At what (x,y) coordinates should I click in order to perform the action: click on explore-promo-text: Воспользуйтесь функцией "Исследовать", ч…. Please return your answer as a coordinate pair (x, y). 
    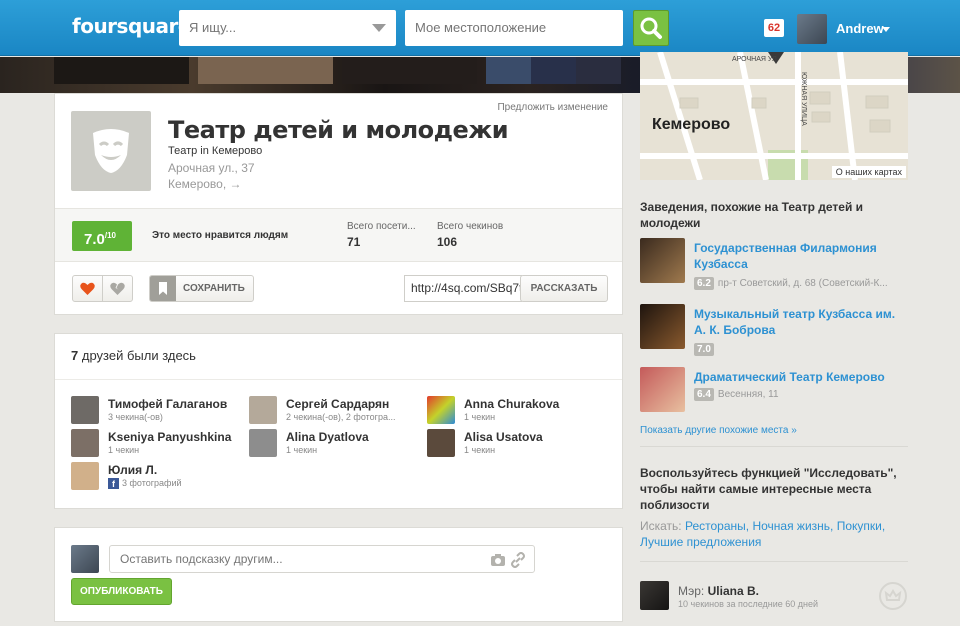
    Looking at the image, I should click on (768, 489).